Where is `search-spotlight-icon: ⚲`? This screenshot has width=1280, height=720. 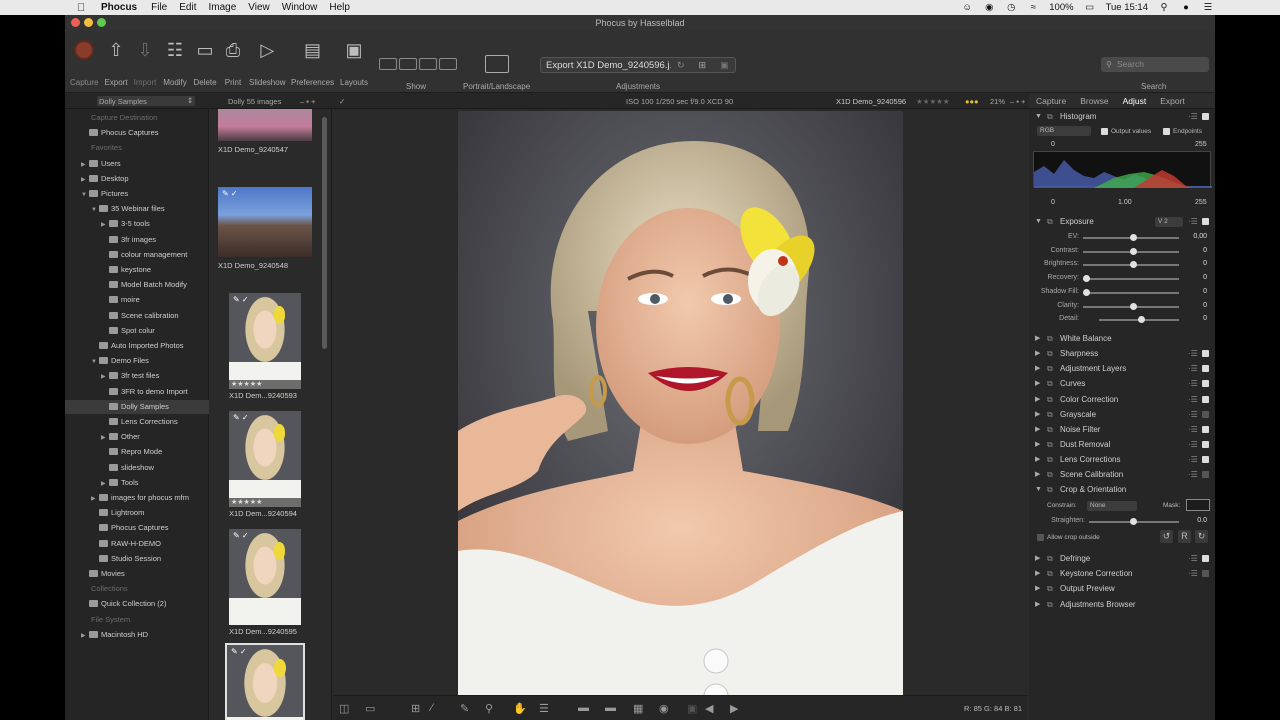 search-spotlight-icon: ⚲ is located at coordinates (1164, 7).